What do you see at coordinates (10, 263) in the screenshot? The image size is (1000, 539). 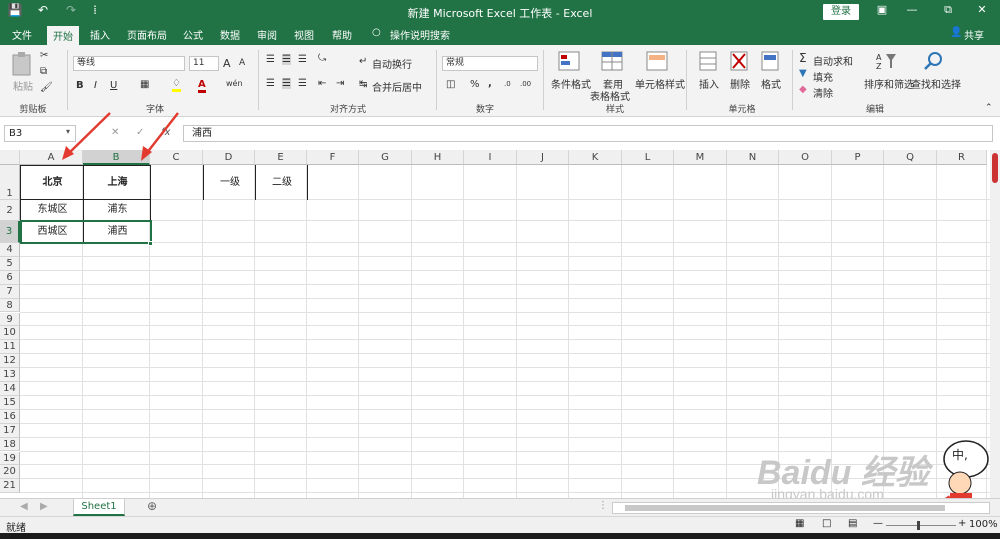 I see `row-header-5: 5` at bounding box center [10, 263].